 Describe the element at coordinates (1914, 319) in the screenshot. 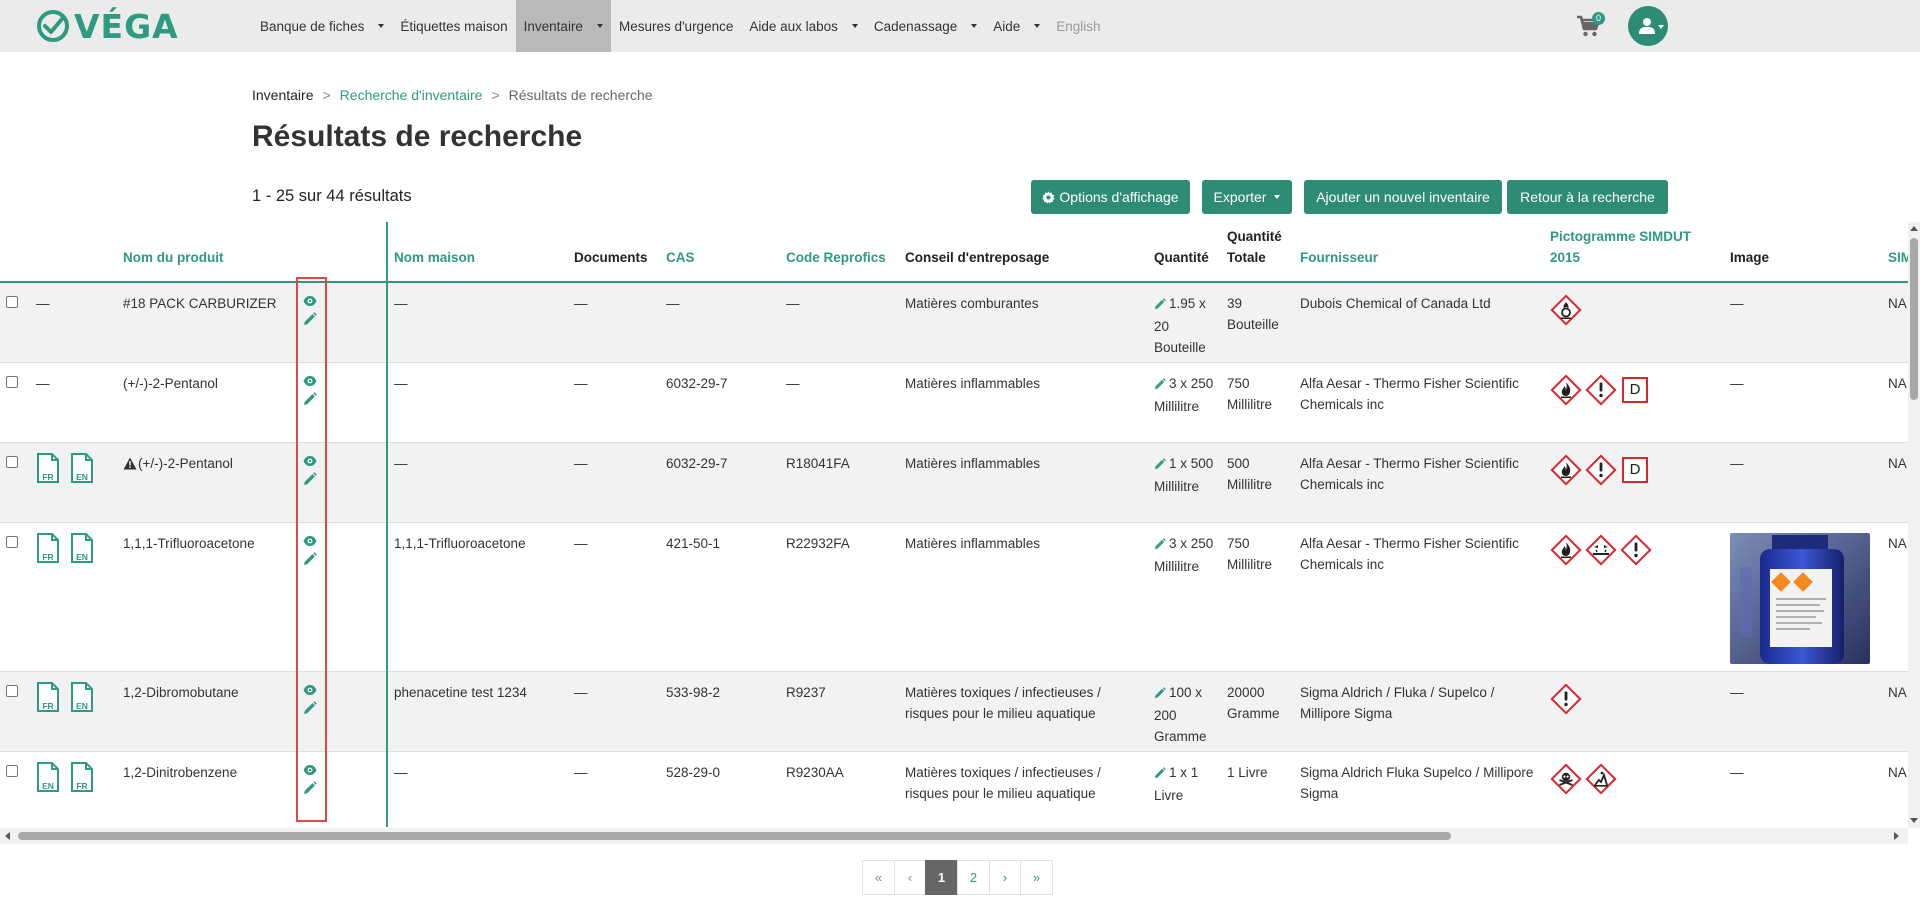

I see `vertical-scrollbar-thumb` at that location.